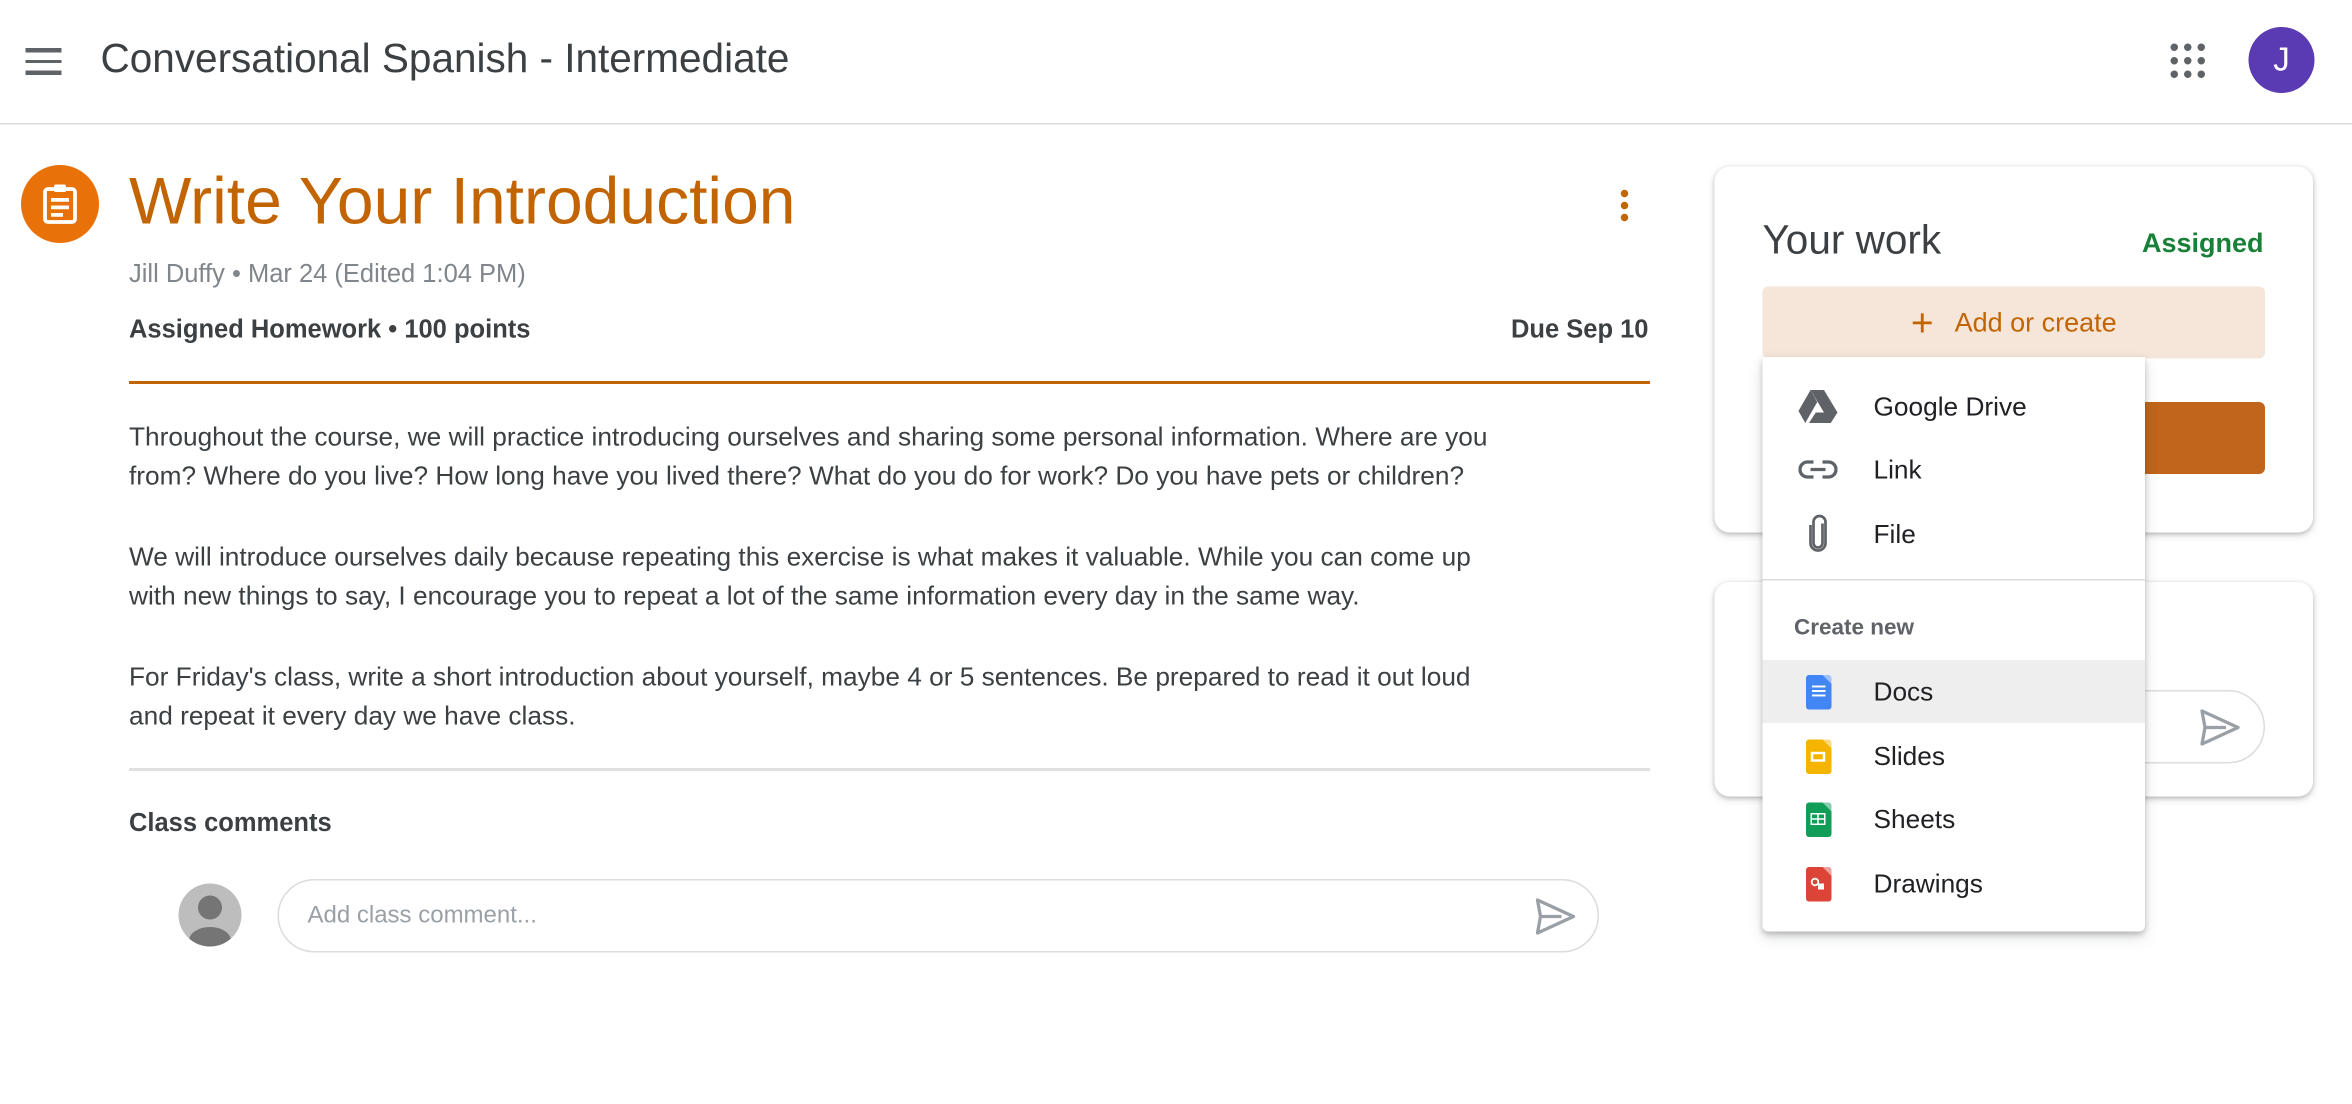 This screenshot has height=1104, width=2352. What do you see at coordinates (1953, 691) in the screenshot?
I see `menu-item-docs: Docs` at bounding box center [1953, 691].